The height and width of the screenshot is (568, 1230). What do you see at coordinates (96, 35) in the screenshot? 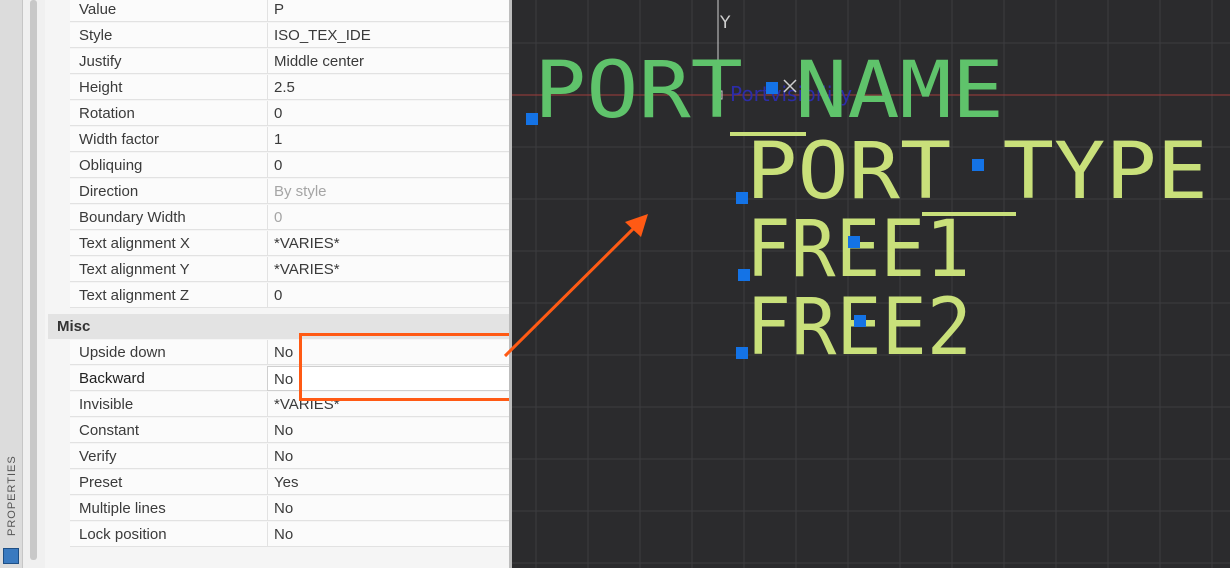
I see `property-label: Style` at bounding box center [96, 35].